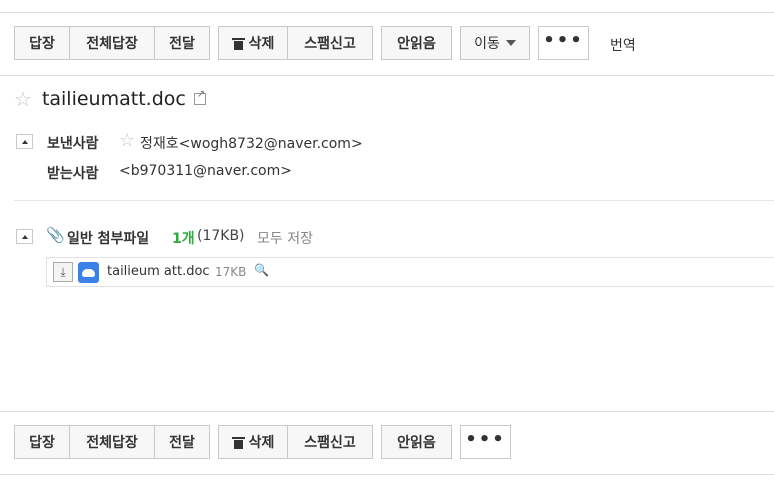 The height and width of the screenshot is (480, 774). What do you see at coordinates (487, 44) in the screenshot?
I see `move-label: 이동` at bounding box center [487, 44].